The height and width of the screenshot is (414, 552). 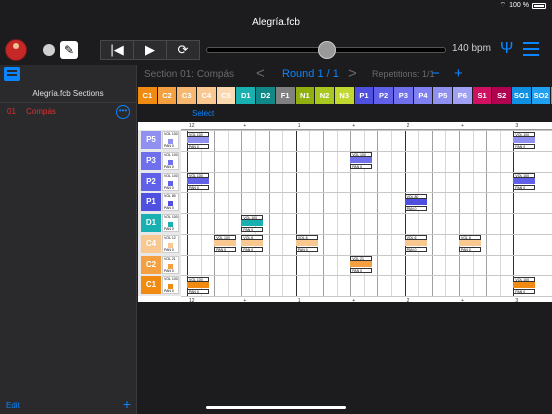 I want to click on loop-button: ⟳, so click(x=183, y=50).